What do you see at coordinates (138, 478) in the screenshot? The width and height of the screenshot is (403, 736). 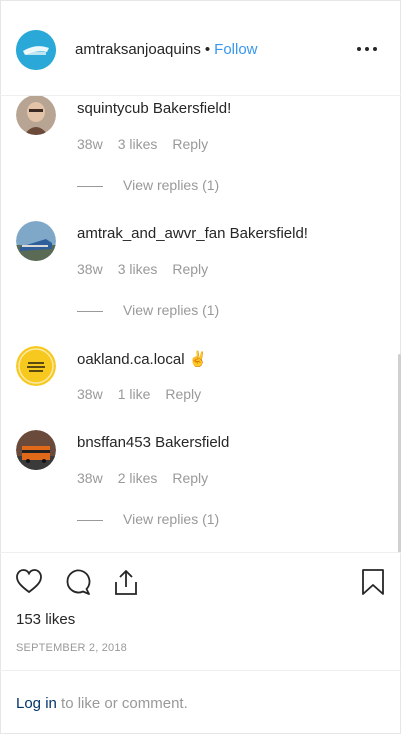 I see `comment-likes: 2 likes` at bounding box center [138, 478].